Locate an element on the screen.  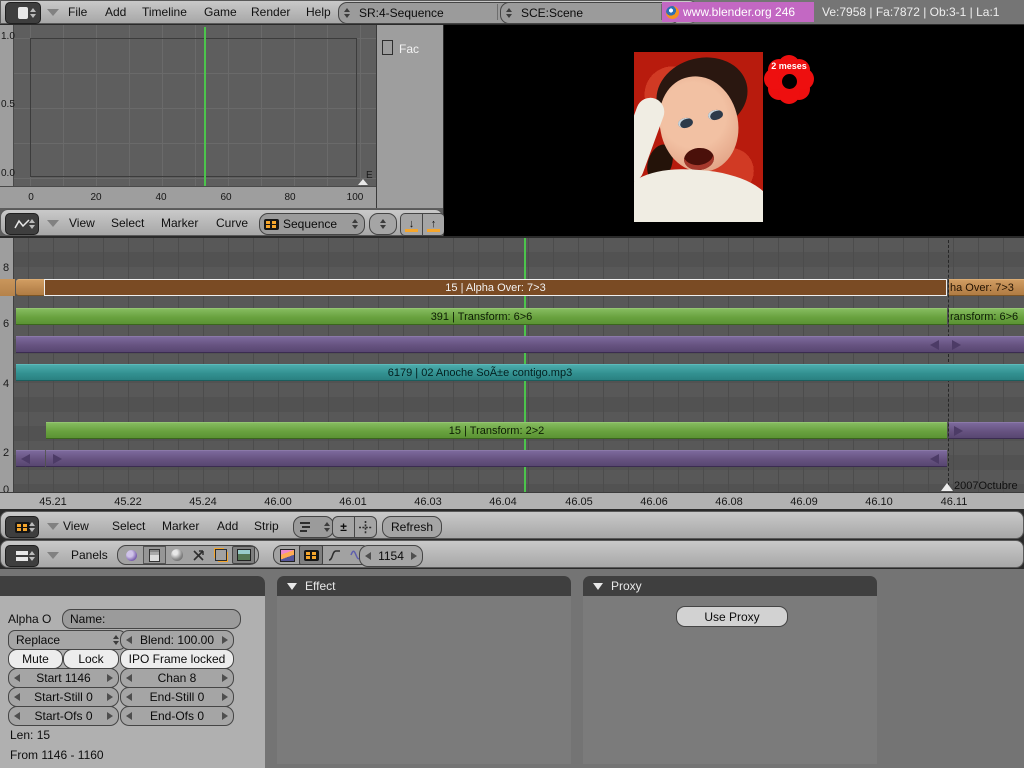
script-context-button is located at coordinates (154, 555).